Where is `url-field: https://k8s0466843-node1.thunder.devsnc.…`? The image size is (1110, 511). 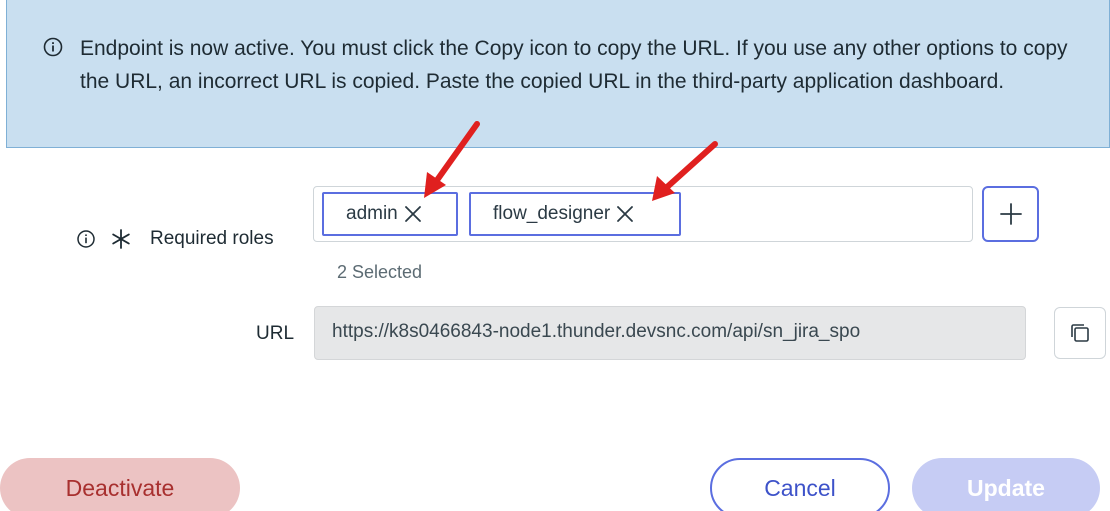 url-field: https://k8s0466843-node1.thunder.devsnc.… is located at coordinates (670, 333).